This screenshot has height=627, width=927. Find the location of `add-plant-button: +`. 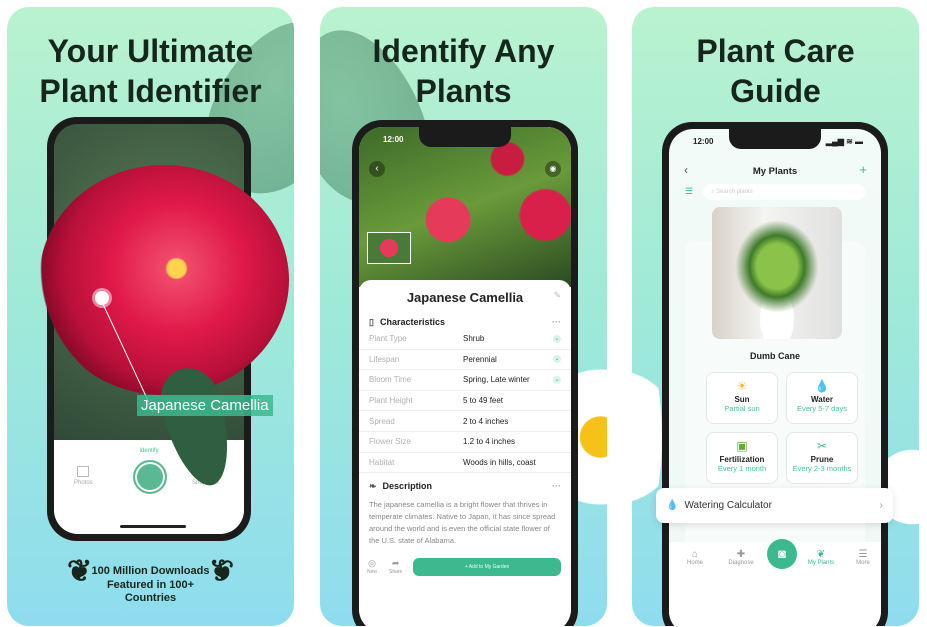

add-plant-button: + is located at coordinates (863, 169).